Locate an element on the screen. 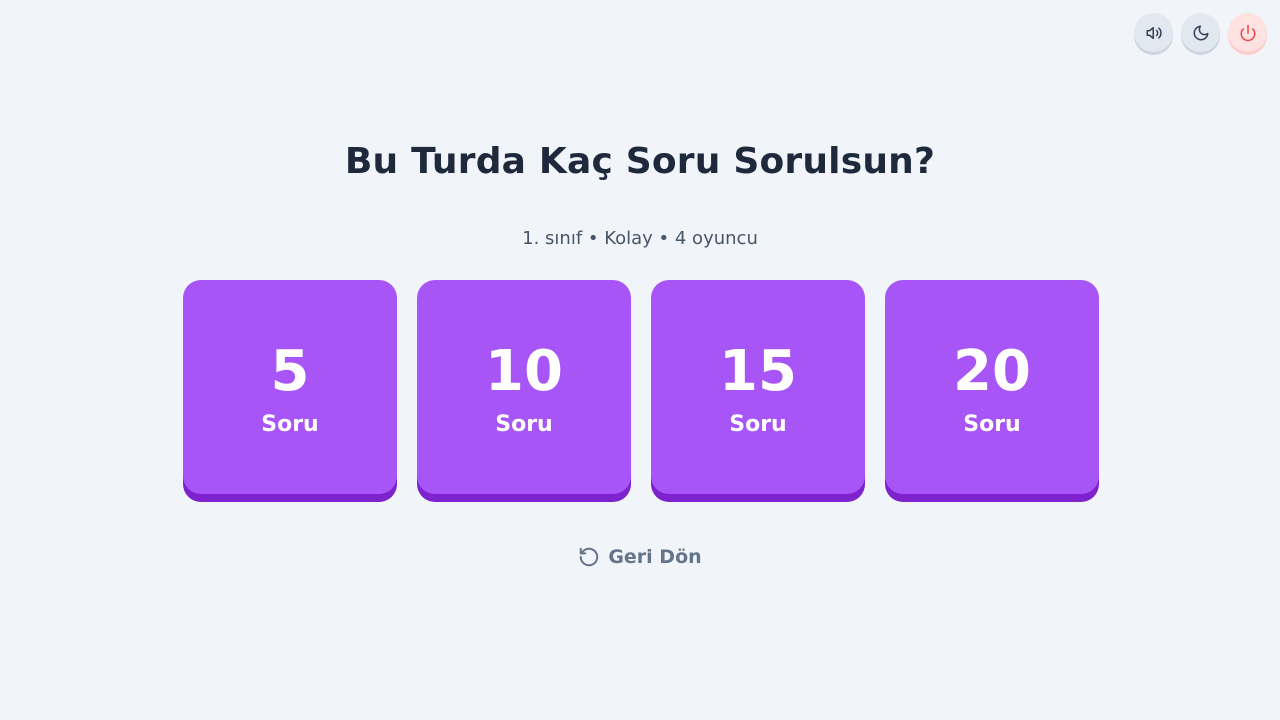 The image size is (1280, 720). back-label: Geri Dön is located at coordinates (655, 557).